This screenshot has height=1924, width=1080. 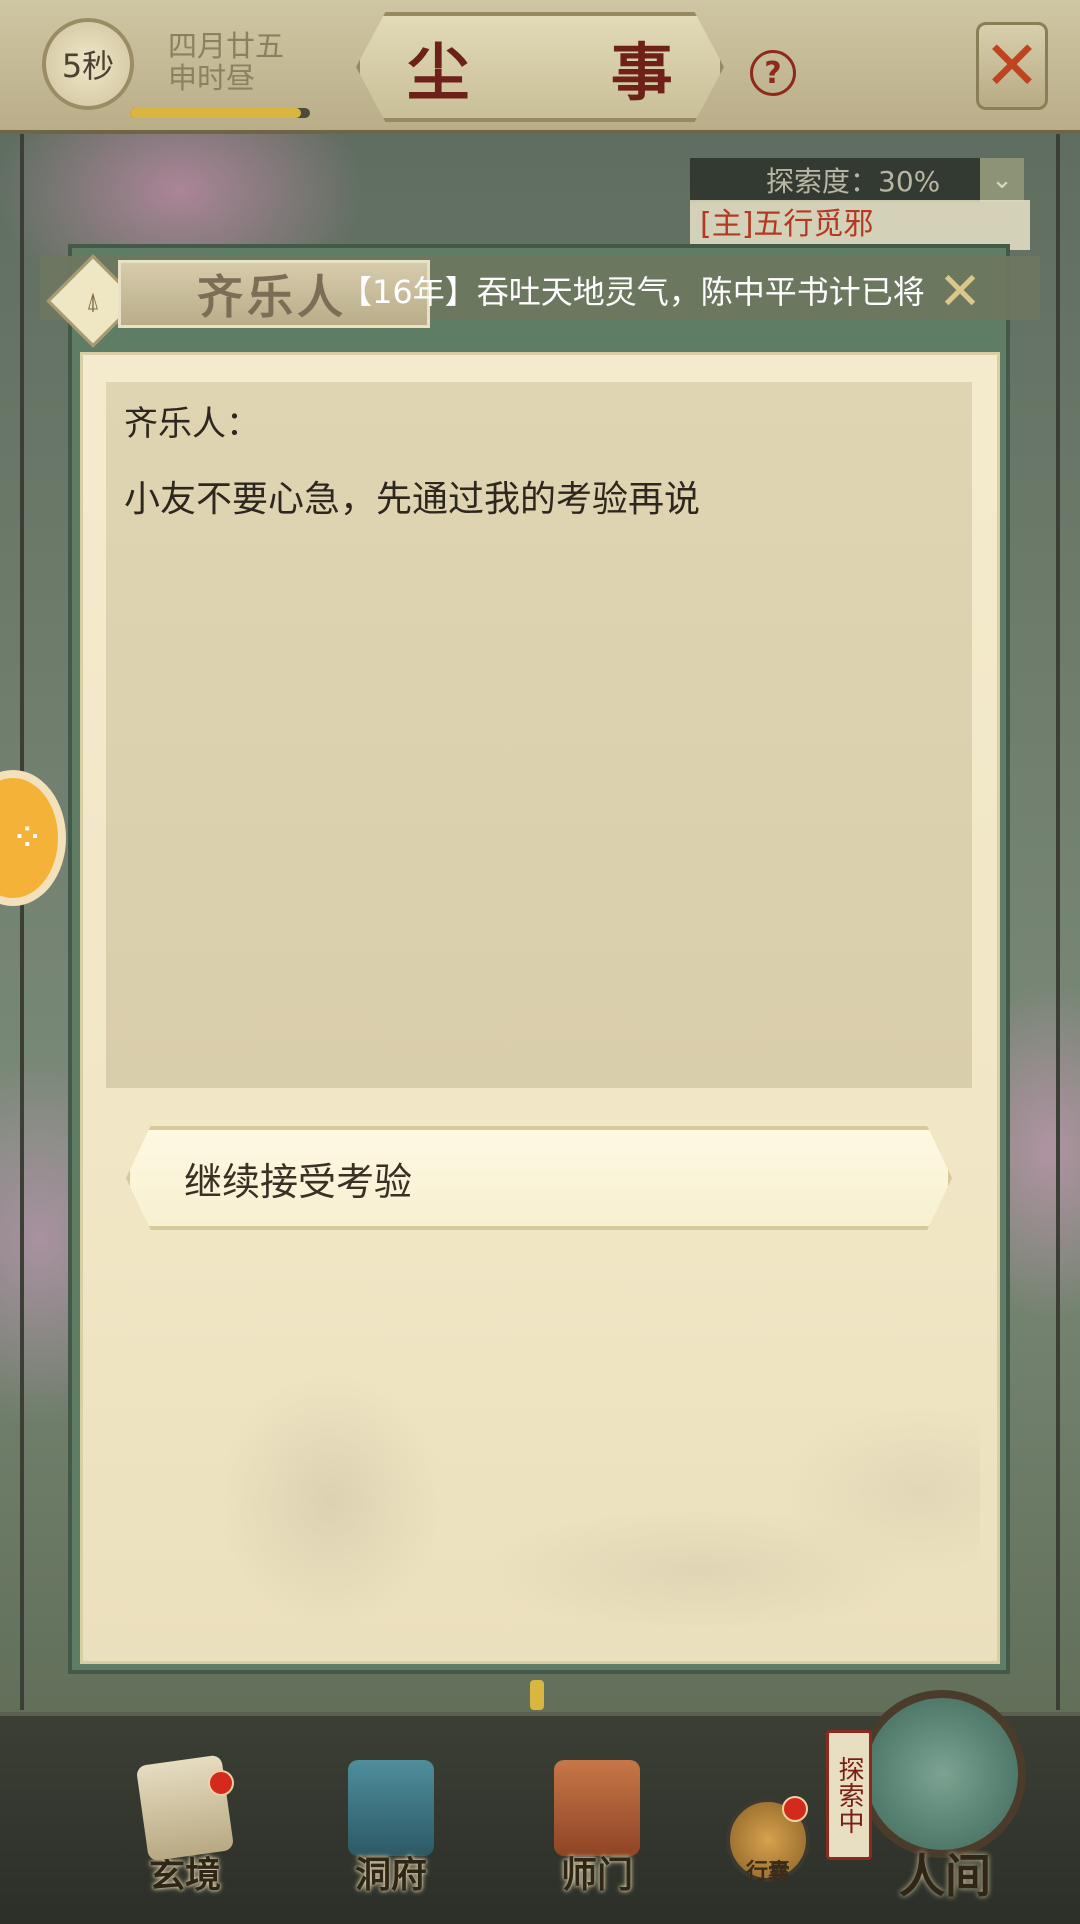 I want to click on page-title: 尘 事, so click(x=570, y=72).